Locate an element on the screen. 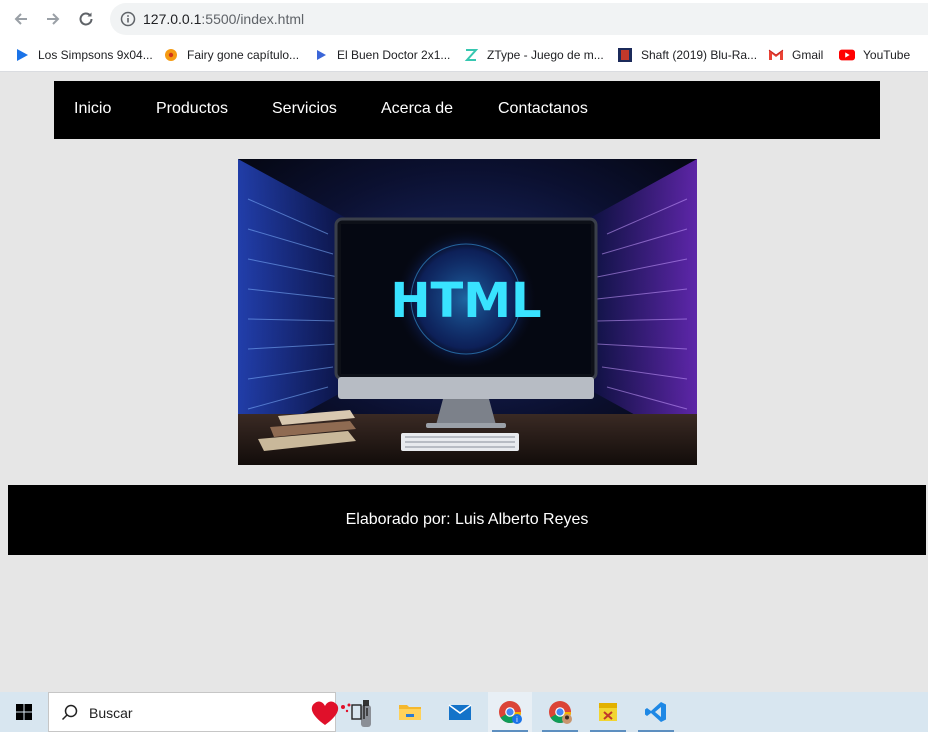 This screenshot has width=928, height=732. url-text: 127.0.0.1:5500/index.html is located at coordinates (223, 19).